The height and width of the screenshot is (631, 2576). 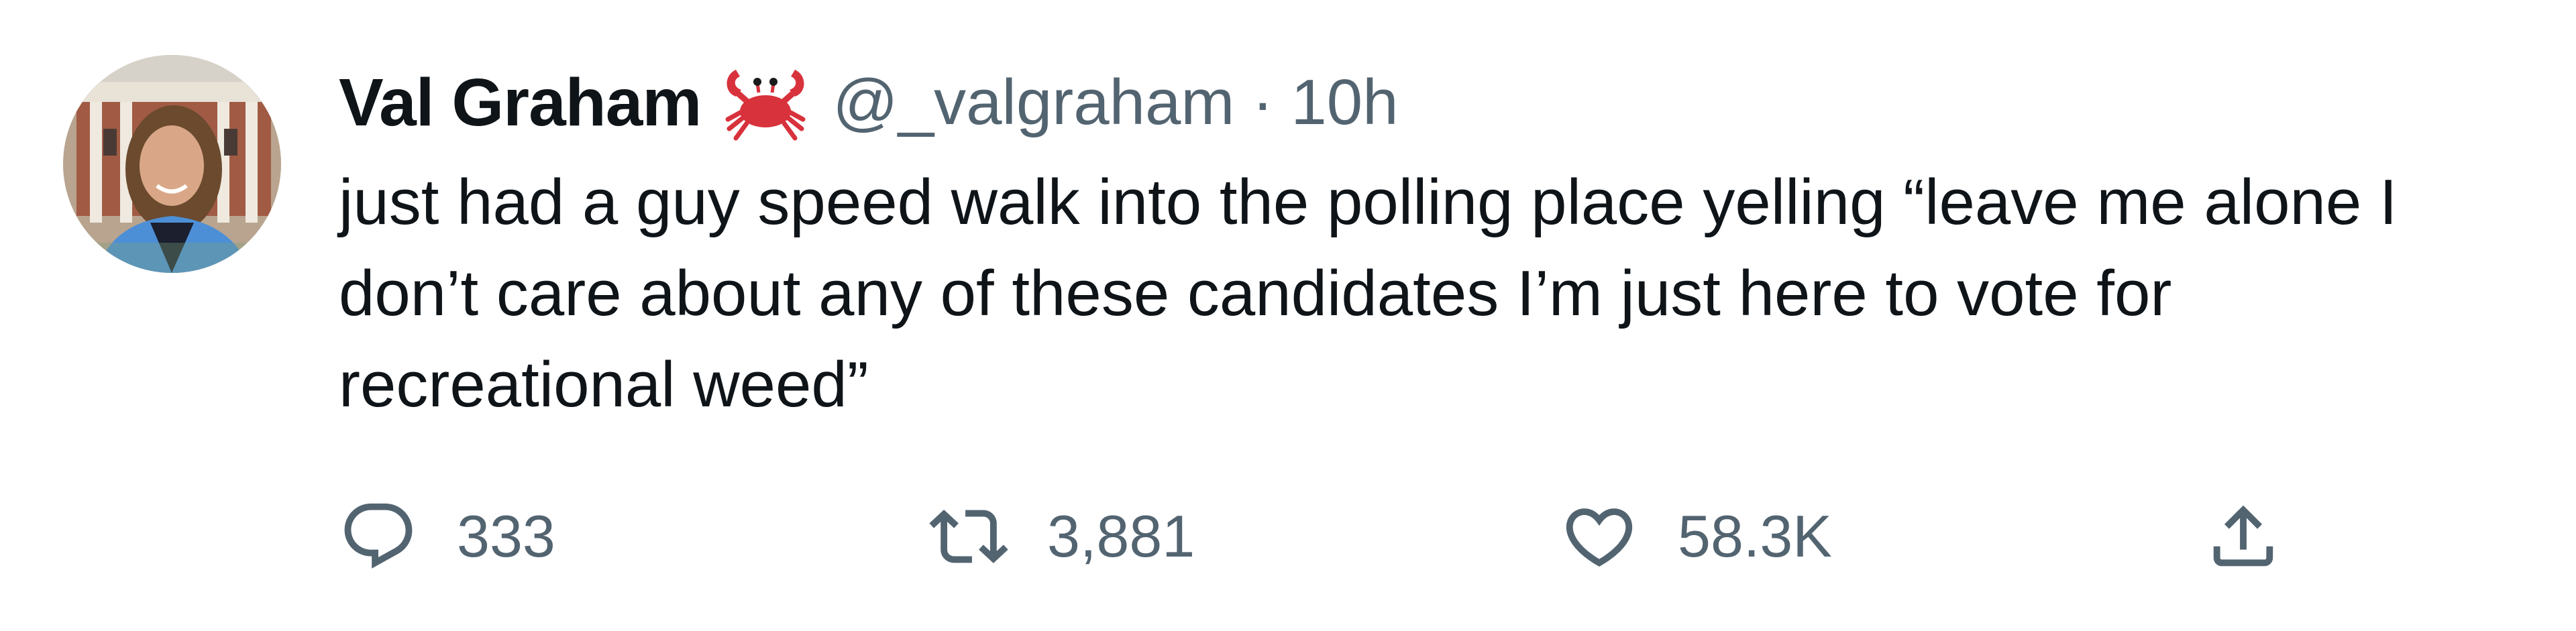 What do you see at coordinates (1599, 536) in the screenshot?
I see `like-icon` at bounding box center [1599, 536].